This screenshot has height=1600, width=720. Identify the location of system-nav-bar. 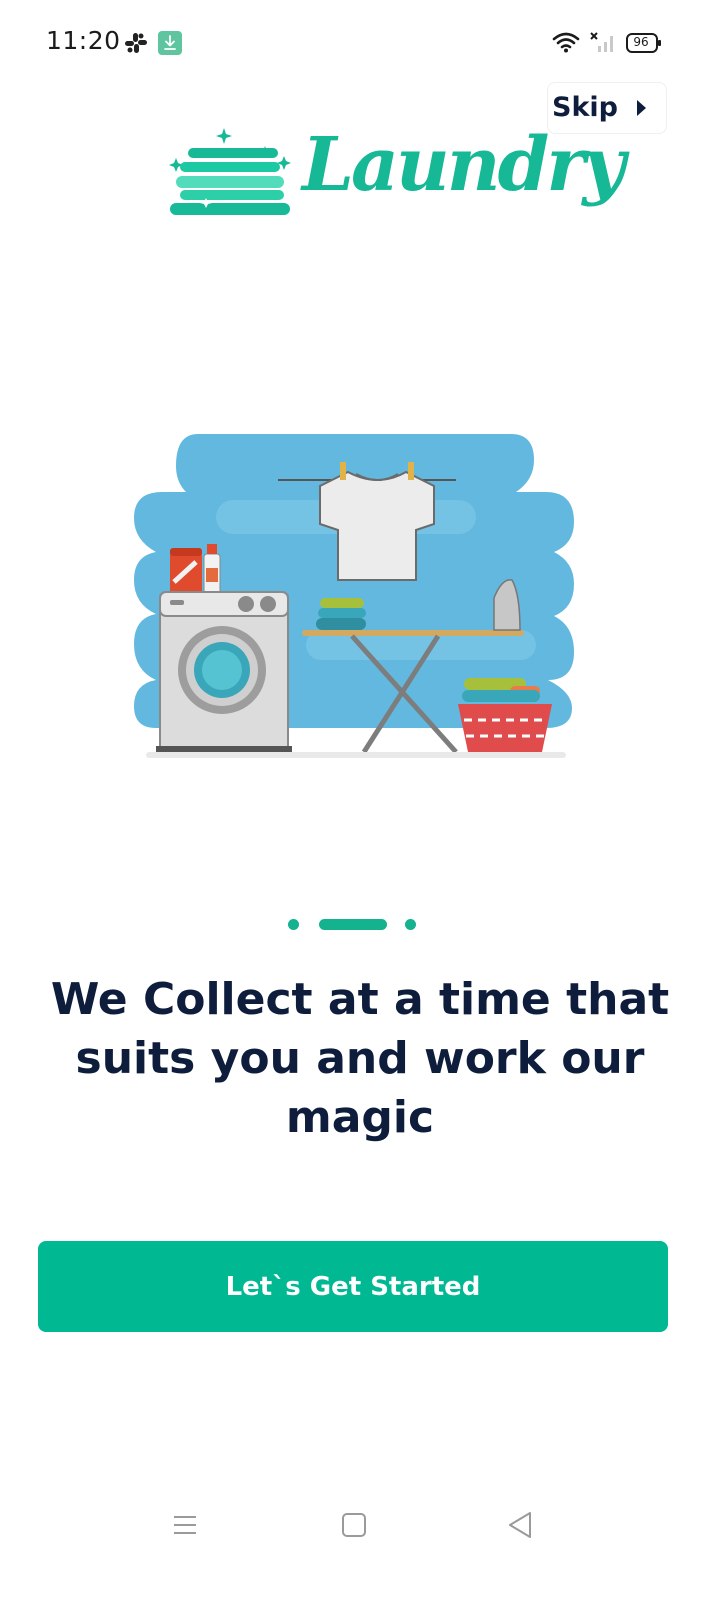
(360, 1525).